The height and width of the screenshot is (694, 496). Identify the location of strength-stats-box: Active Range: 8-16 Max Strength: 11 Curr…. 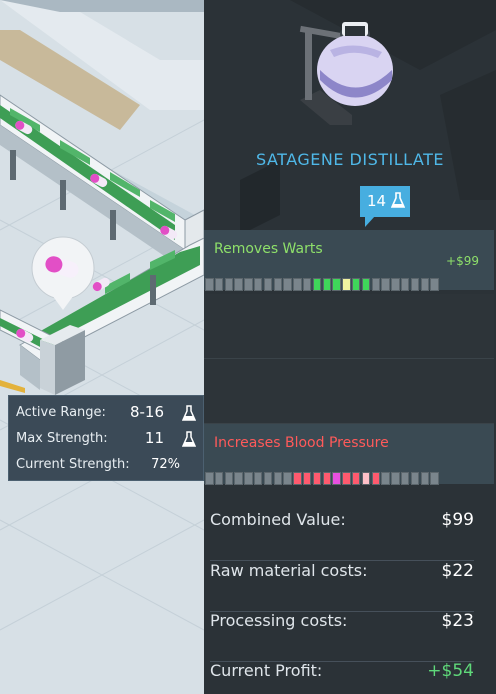
(106, 438).